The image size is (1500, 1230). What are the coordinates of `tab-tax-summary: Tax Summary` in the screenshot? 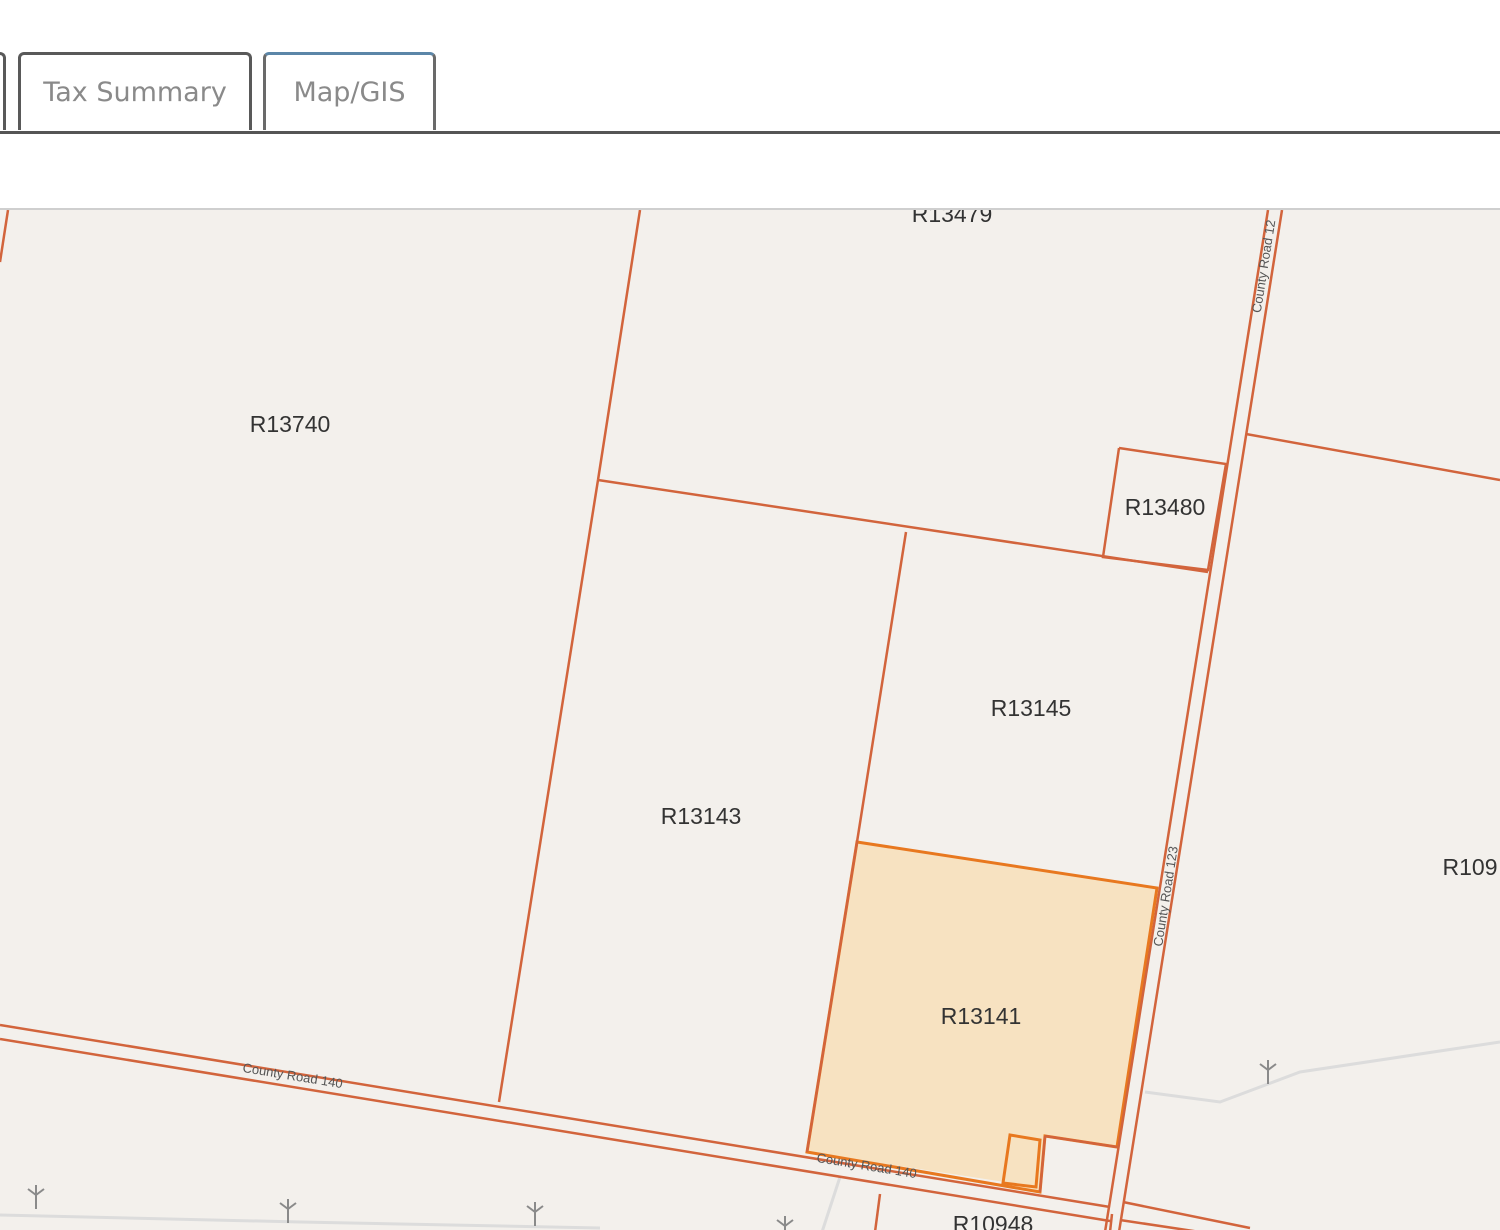 It's located at (135, 91).